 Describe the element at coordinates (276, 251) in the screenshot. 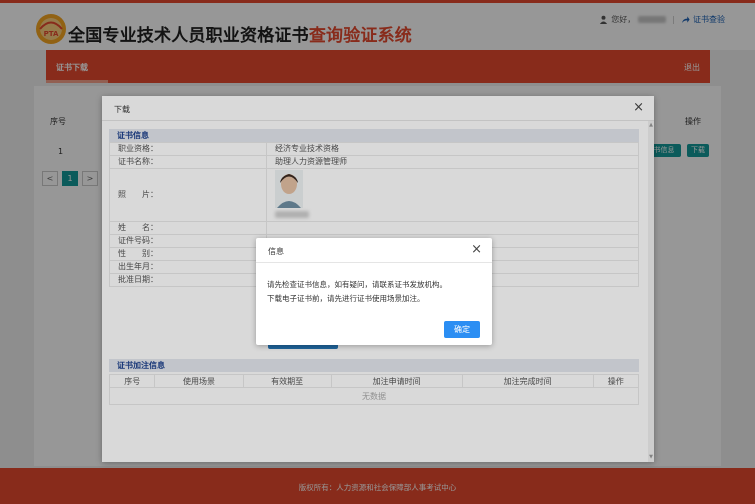

I see `alert-title: 信息` at that location.